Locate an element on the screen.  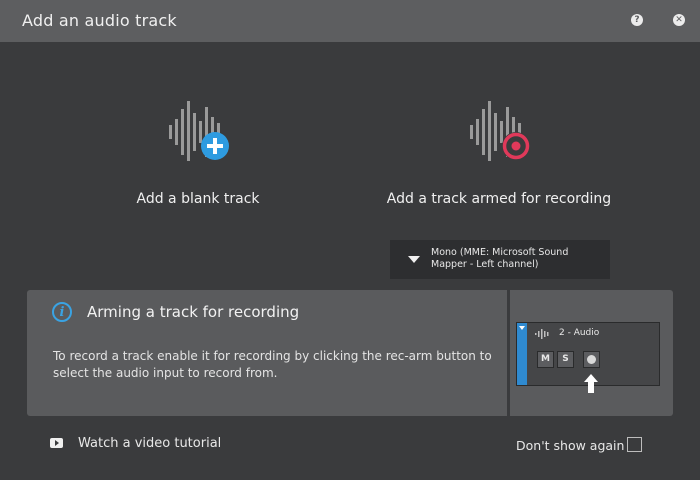
chevron-down-icon is located at coordinates (414, 259).